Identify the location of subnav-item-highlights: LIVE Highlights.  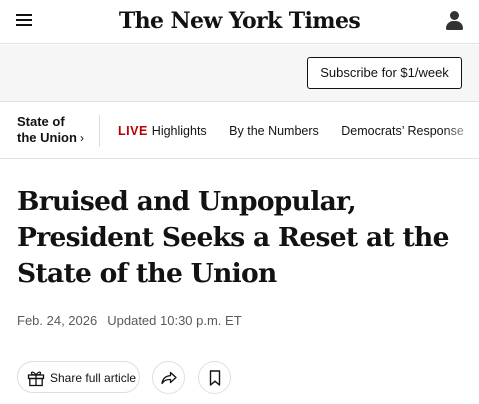
(162, 131).